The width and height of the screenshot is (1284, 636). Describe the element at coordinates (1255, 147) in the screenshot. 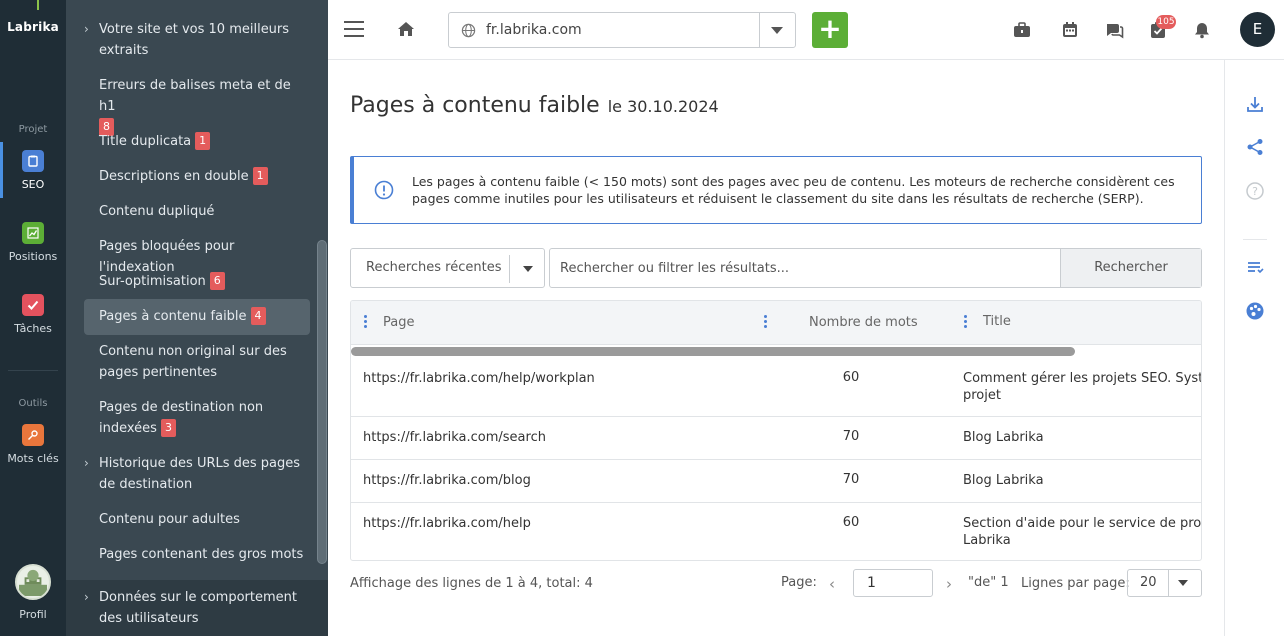

I see `share-icon` at that location.